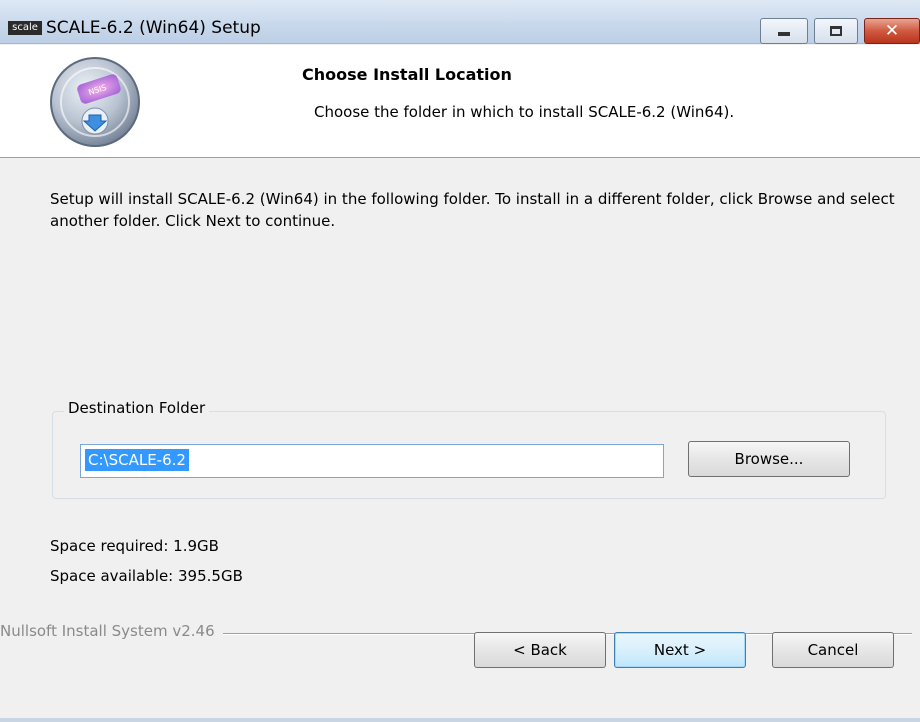 The image size is (920, 722). I want to click on maximize-icon, so click(836, 31).